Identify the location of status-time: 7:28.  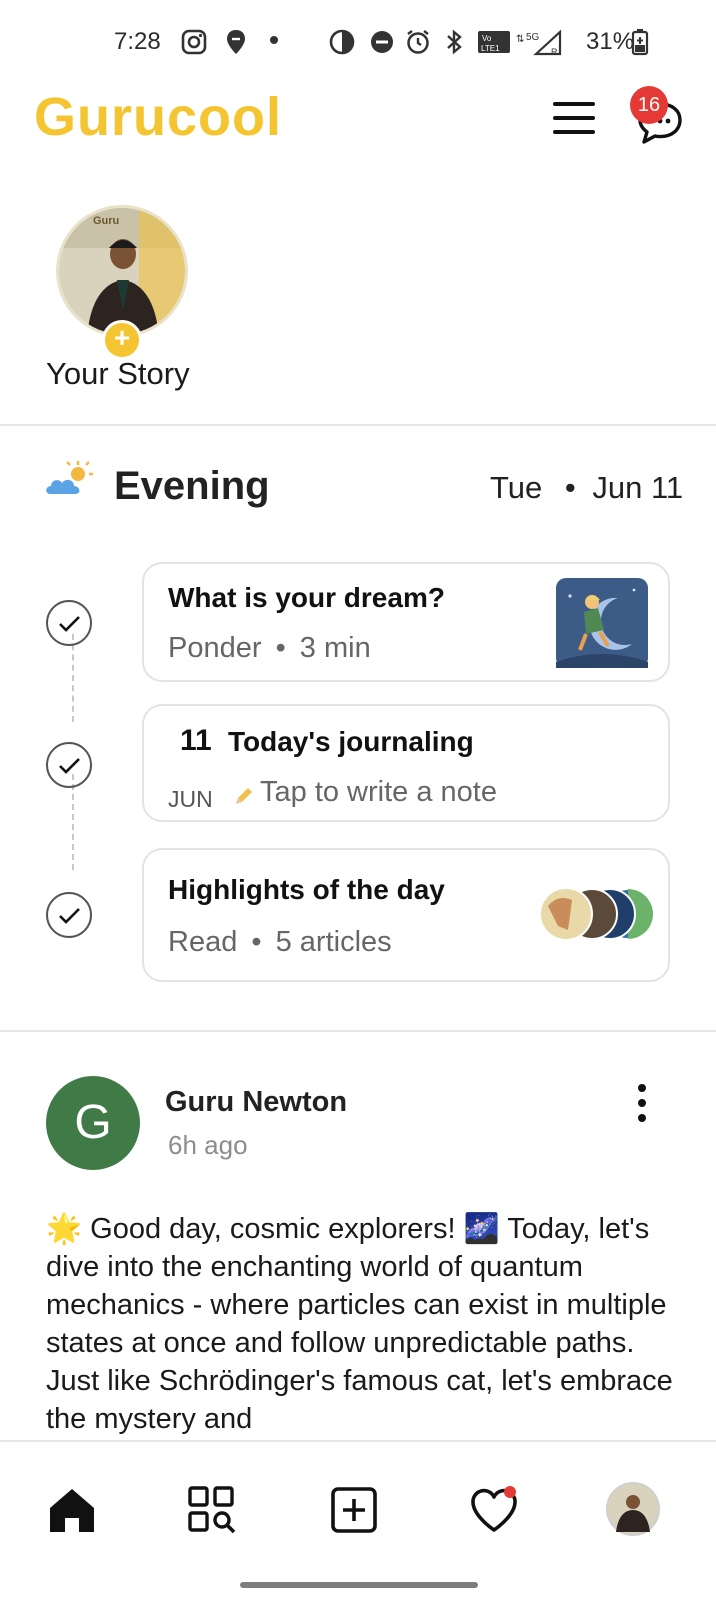
(137, 41).